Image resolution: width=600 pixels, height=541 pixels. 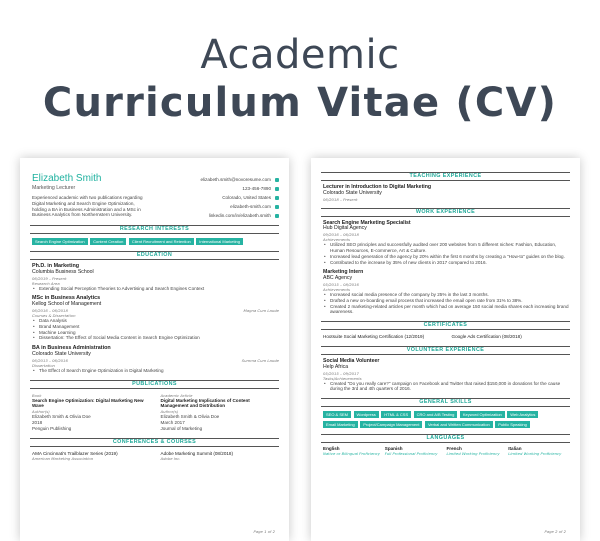 I want to click on section-conferences: CONFERENCES & COURSES, so click(x=154, y=442).